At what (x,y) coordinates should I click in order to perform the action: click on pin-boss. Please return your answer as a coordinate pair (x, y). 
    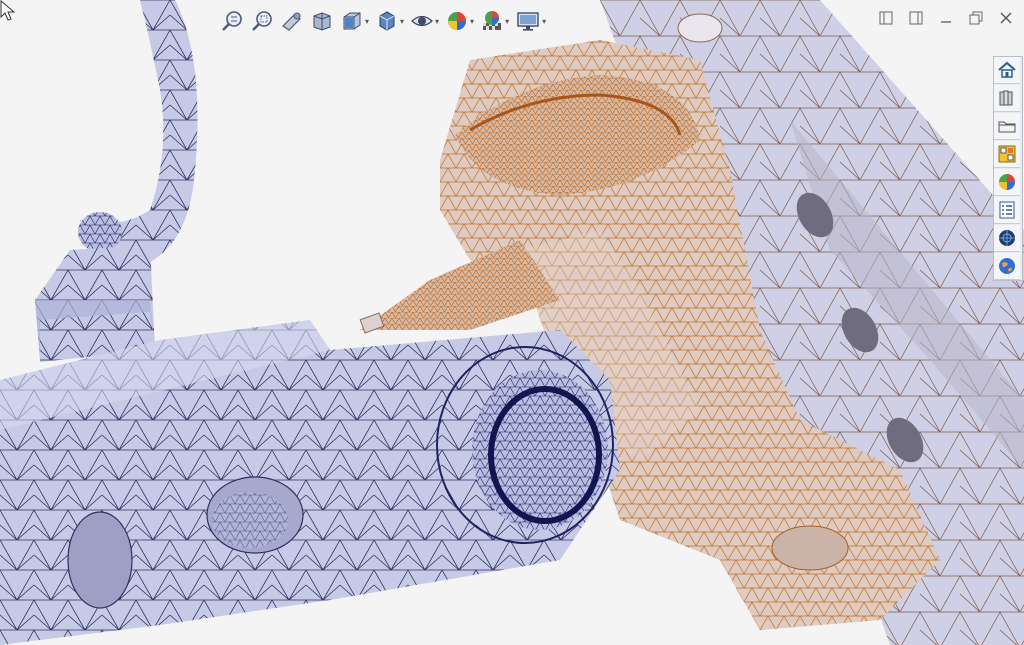
    Looking at the image, I should click on (525, 445).